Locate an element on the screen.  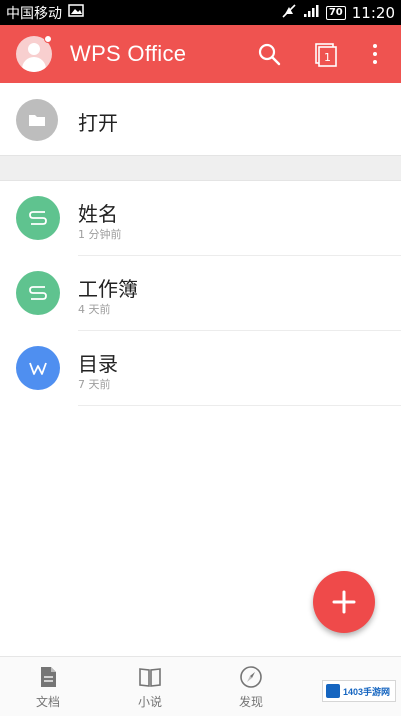
more-icon is located at coordinates (375, 54).